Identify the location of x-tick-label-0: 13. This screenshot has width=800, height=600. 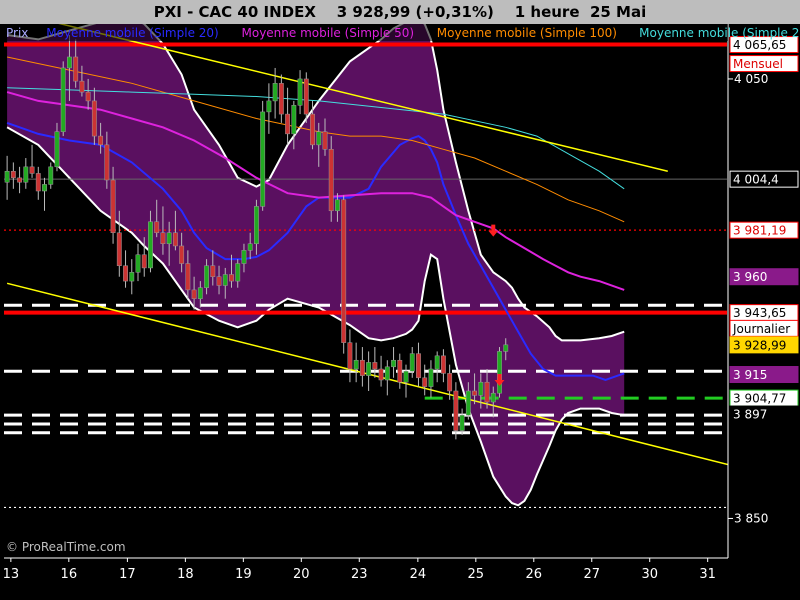
(11, 574).